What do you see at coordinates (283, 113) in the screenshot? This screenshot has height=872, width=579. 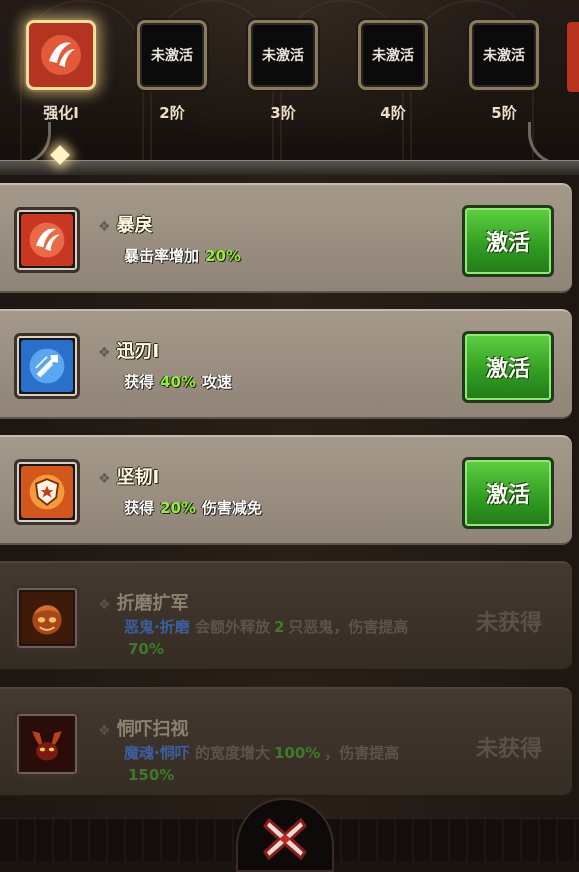 I see `tier-label: 3阶` at bounding box center [283, 113].